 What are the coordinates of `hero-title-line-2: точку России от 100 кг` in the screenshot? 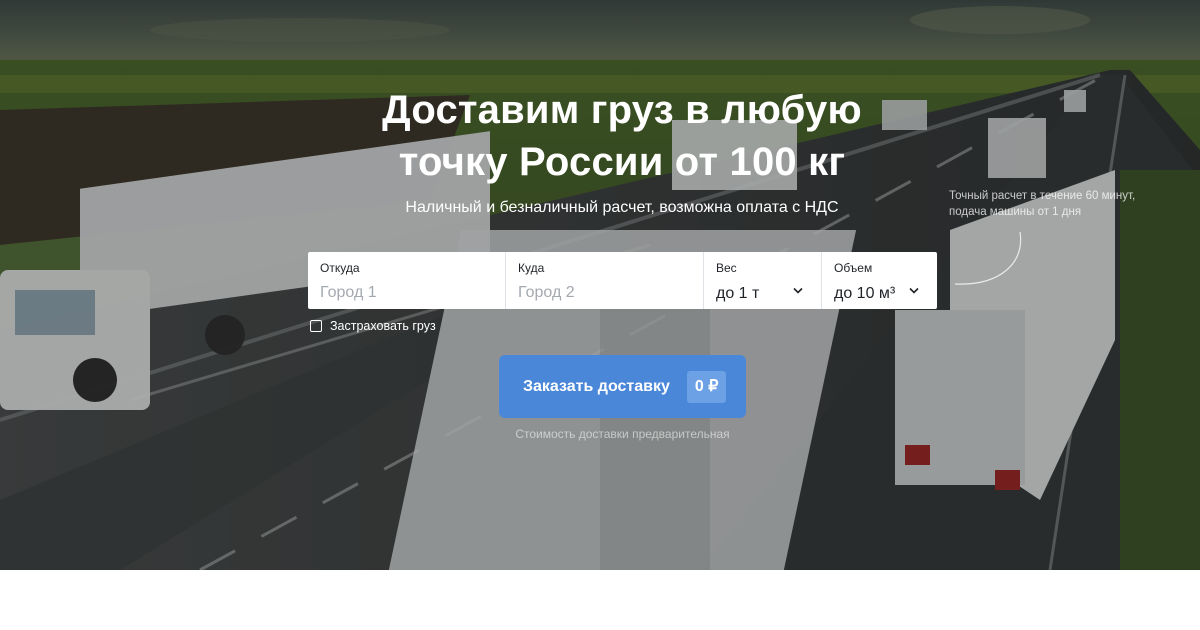 It's located at (622, 162).